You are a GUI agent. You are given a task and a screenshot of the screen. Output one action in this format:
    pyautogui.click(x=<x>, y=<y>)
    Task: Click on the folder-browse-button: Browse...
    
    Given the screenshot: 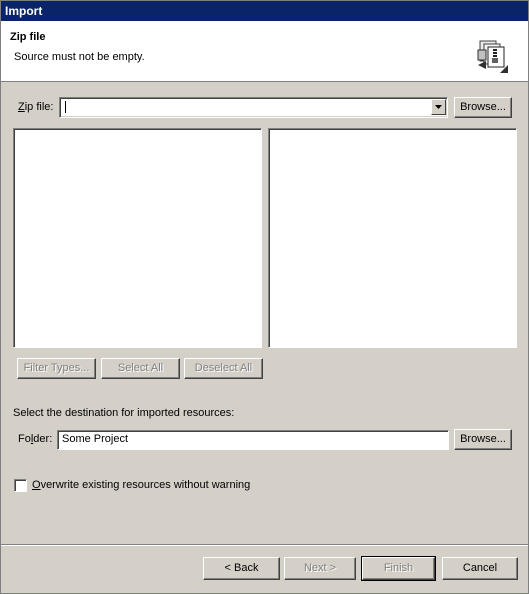 What is the action you would take?
    pyautogui.click(x=483, y=439)
    